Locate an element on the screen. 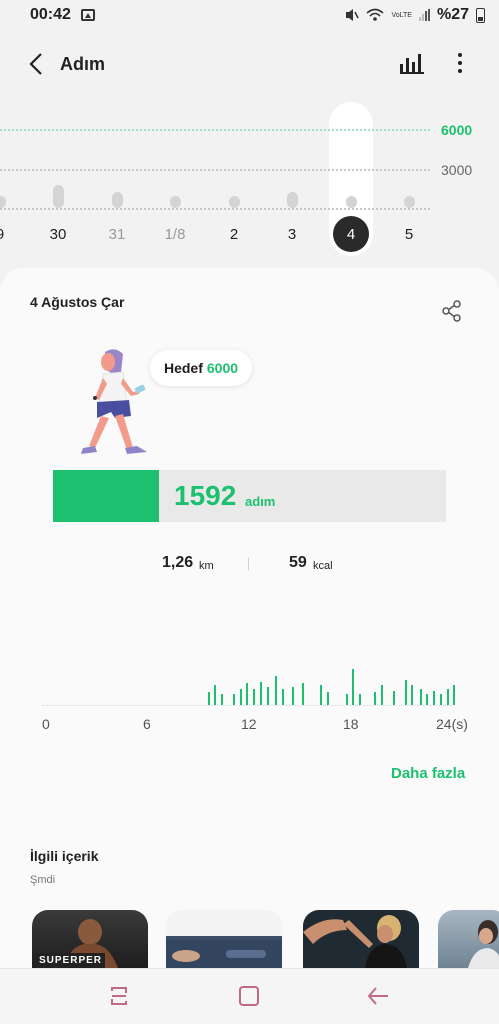  volte-label: VoLTE is located at coordinates (401, 15).